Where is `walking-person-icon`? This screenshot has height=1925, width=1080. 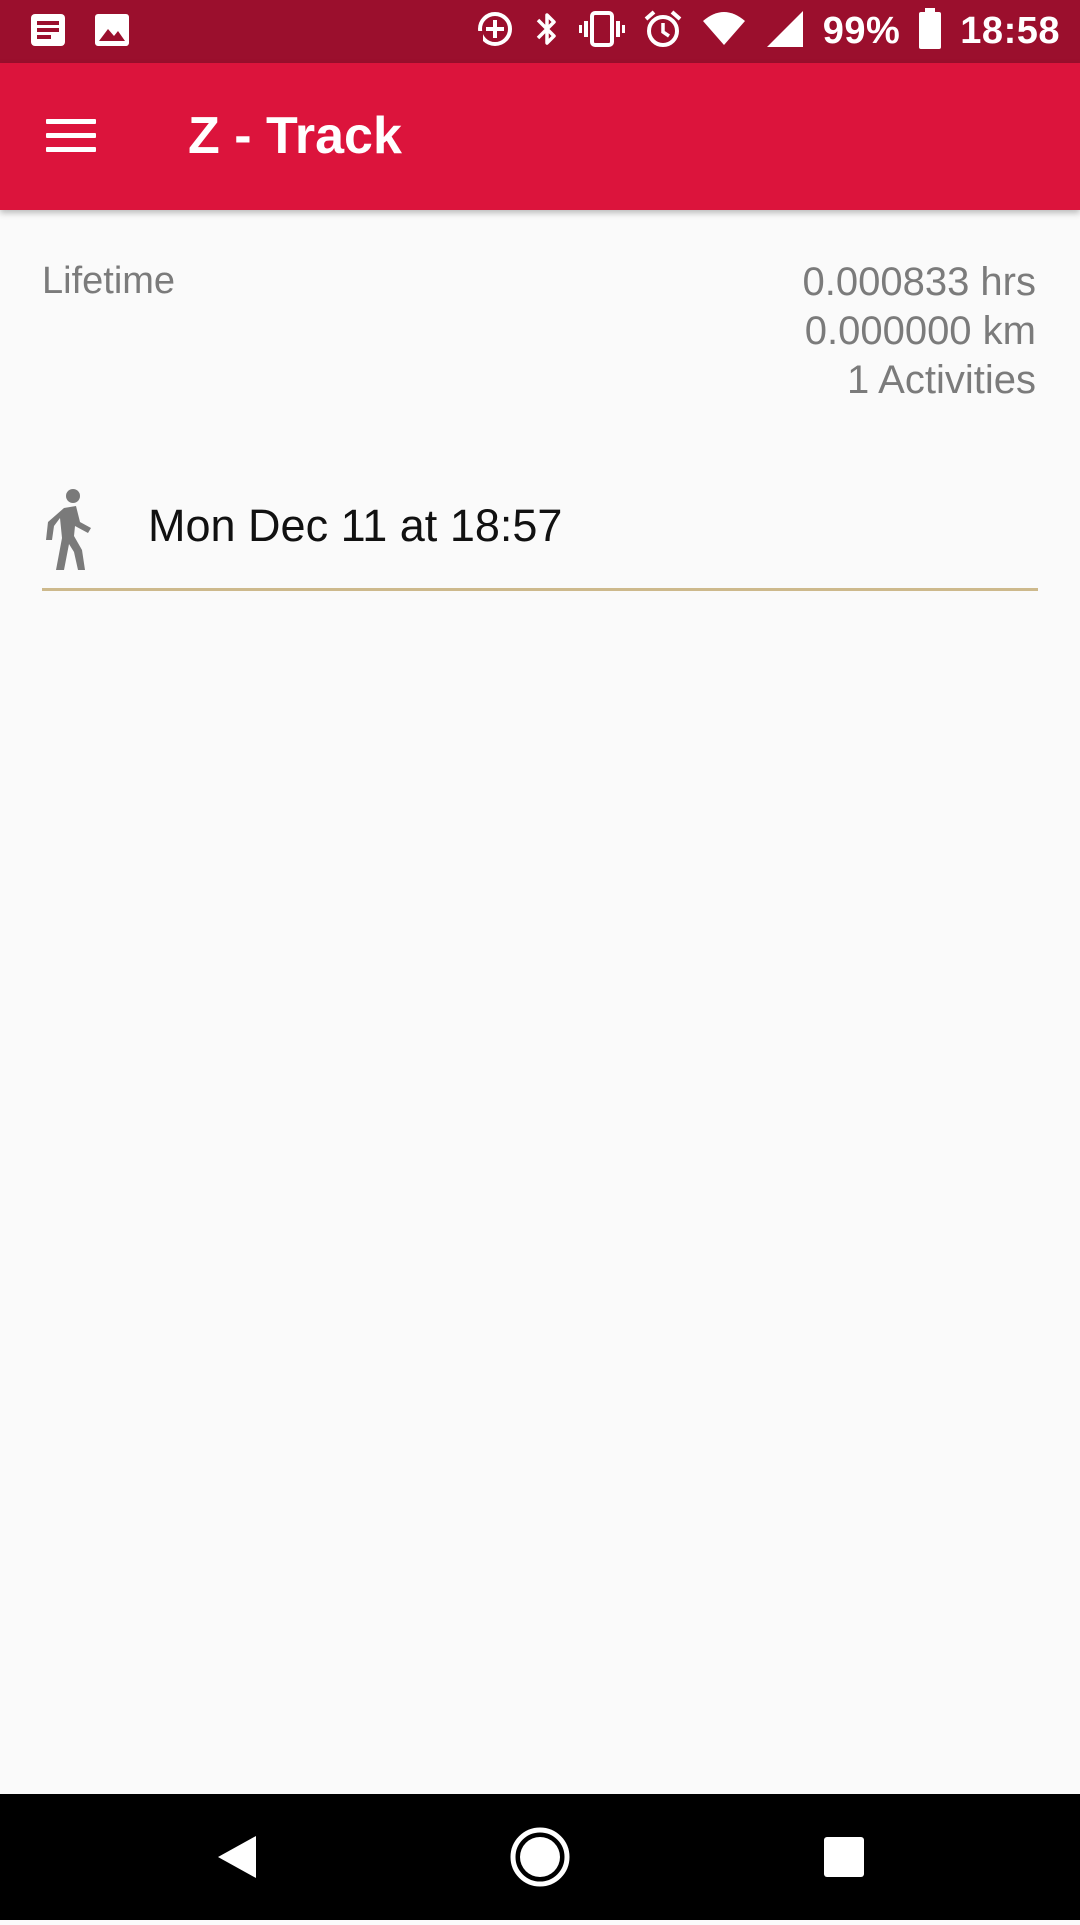 walking-person-icon is located at coordinates (70, 530).